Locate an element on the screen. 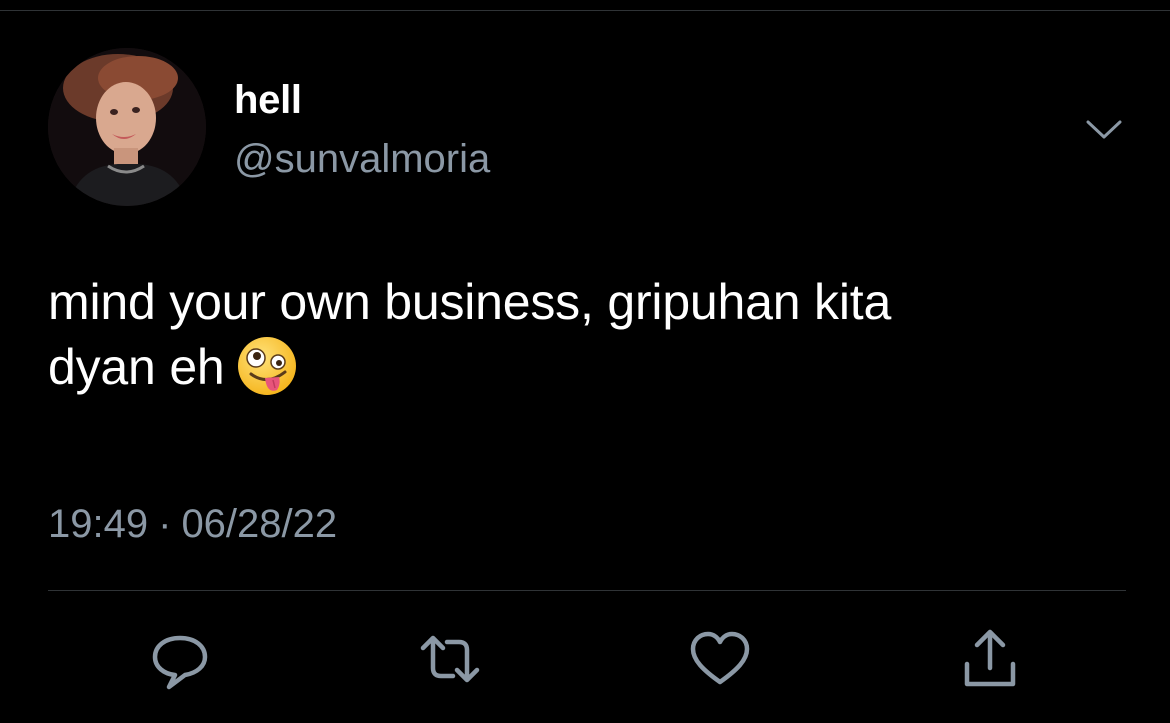  chevron-down-icon is located at coordinates (1104, 130).